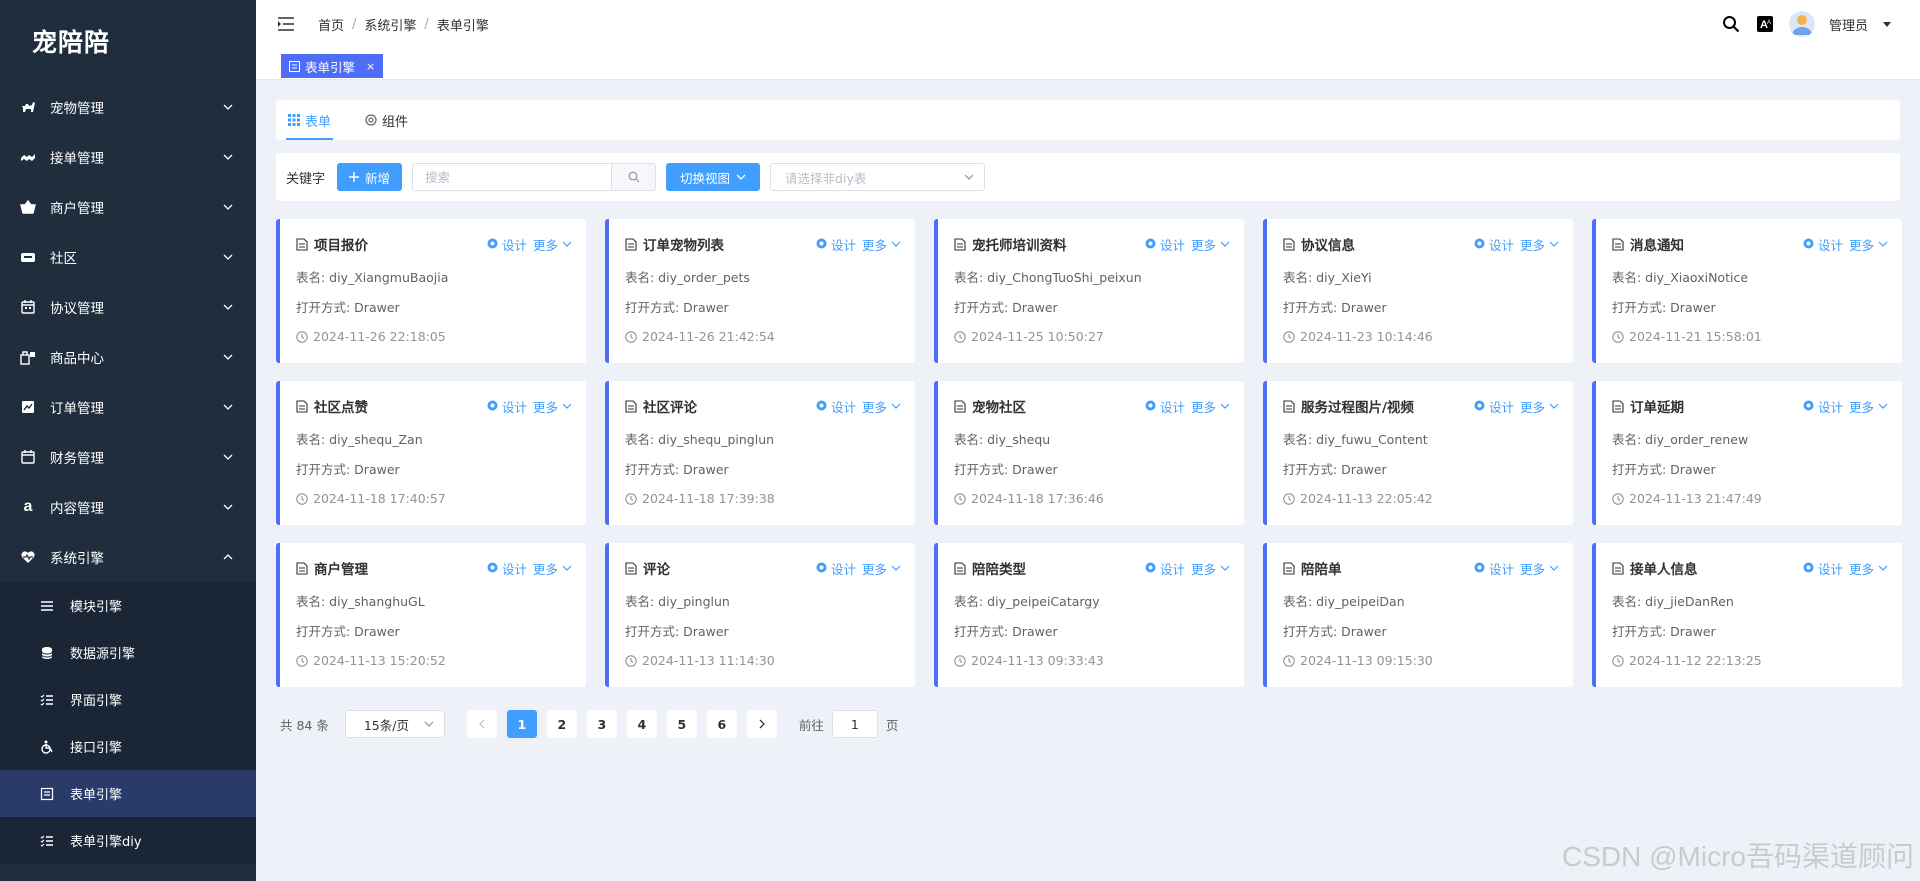  Describe the element at coordinates (512, 177) in the screenshot. I see `search-input` at that location.